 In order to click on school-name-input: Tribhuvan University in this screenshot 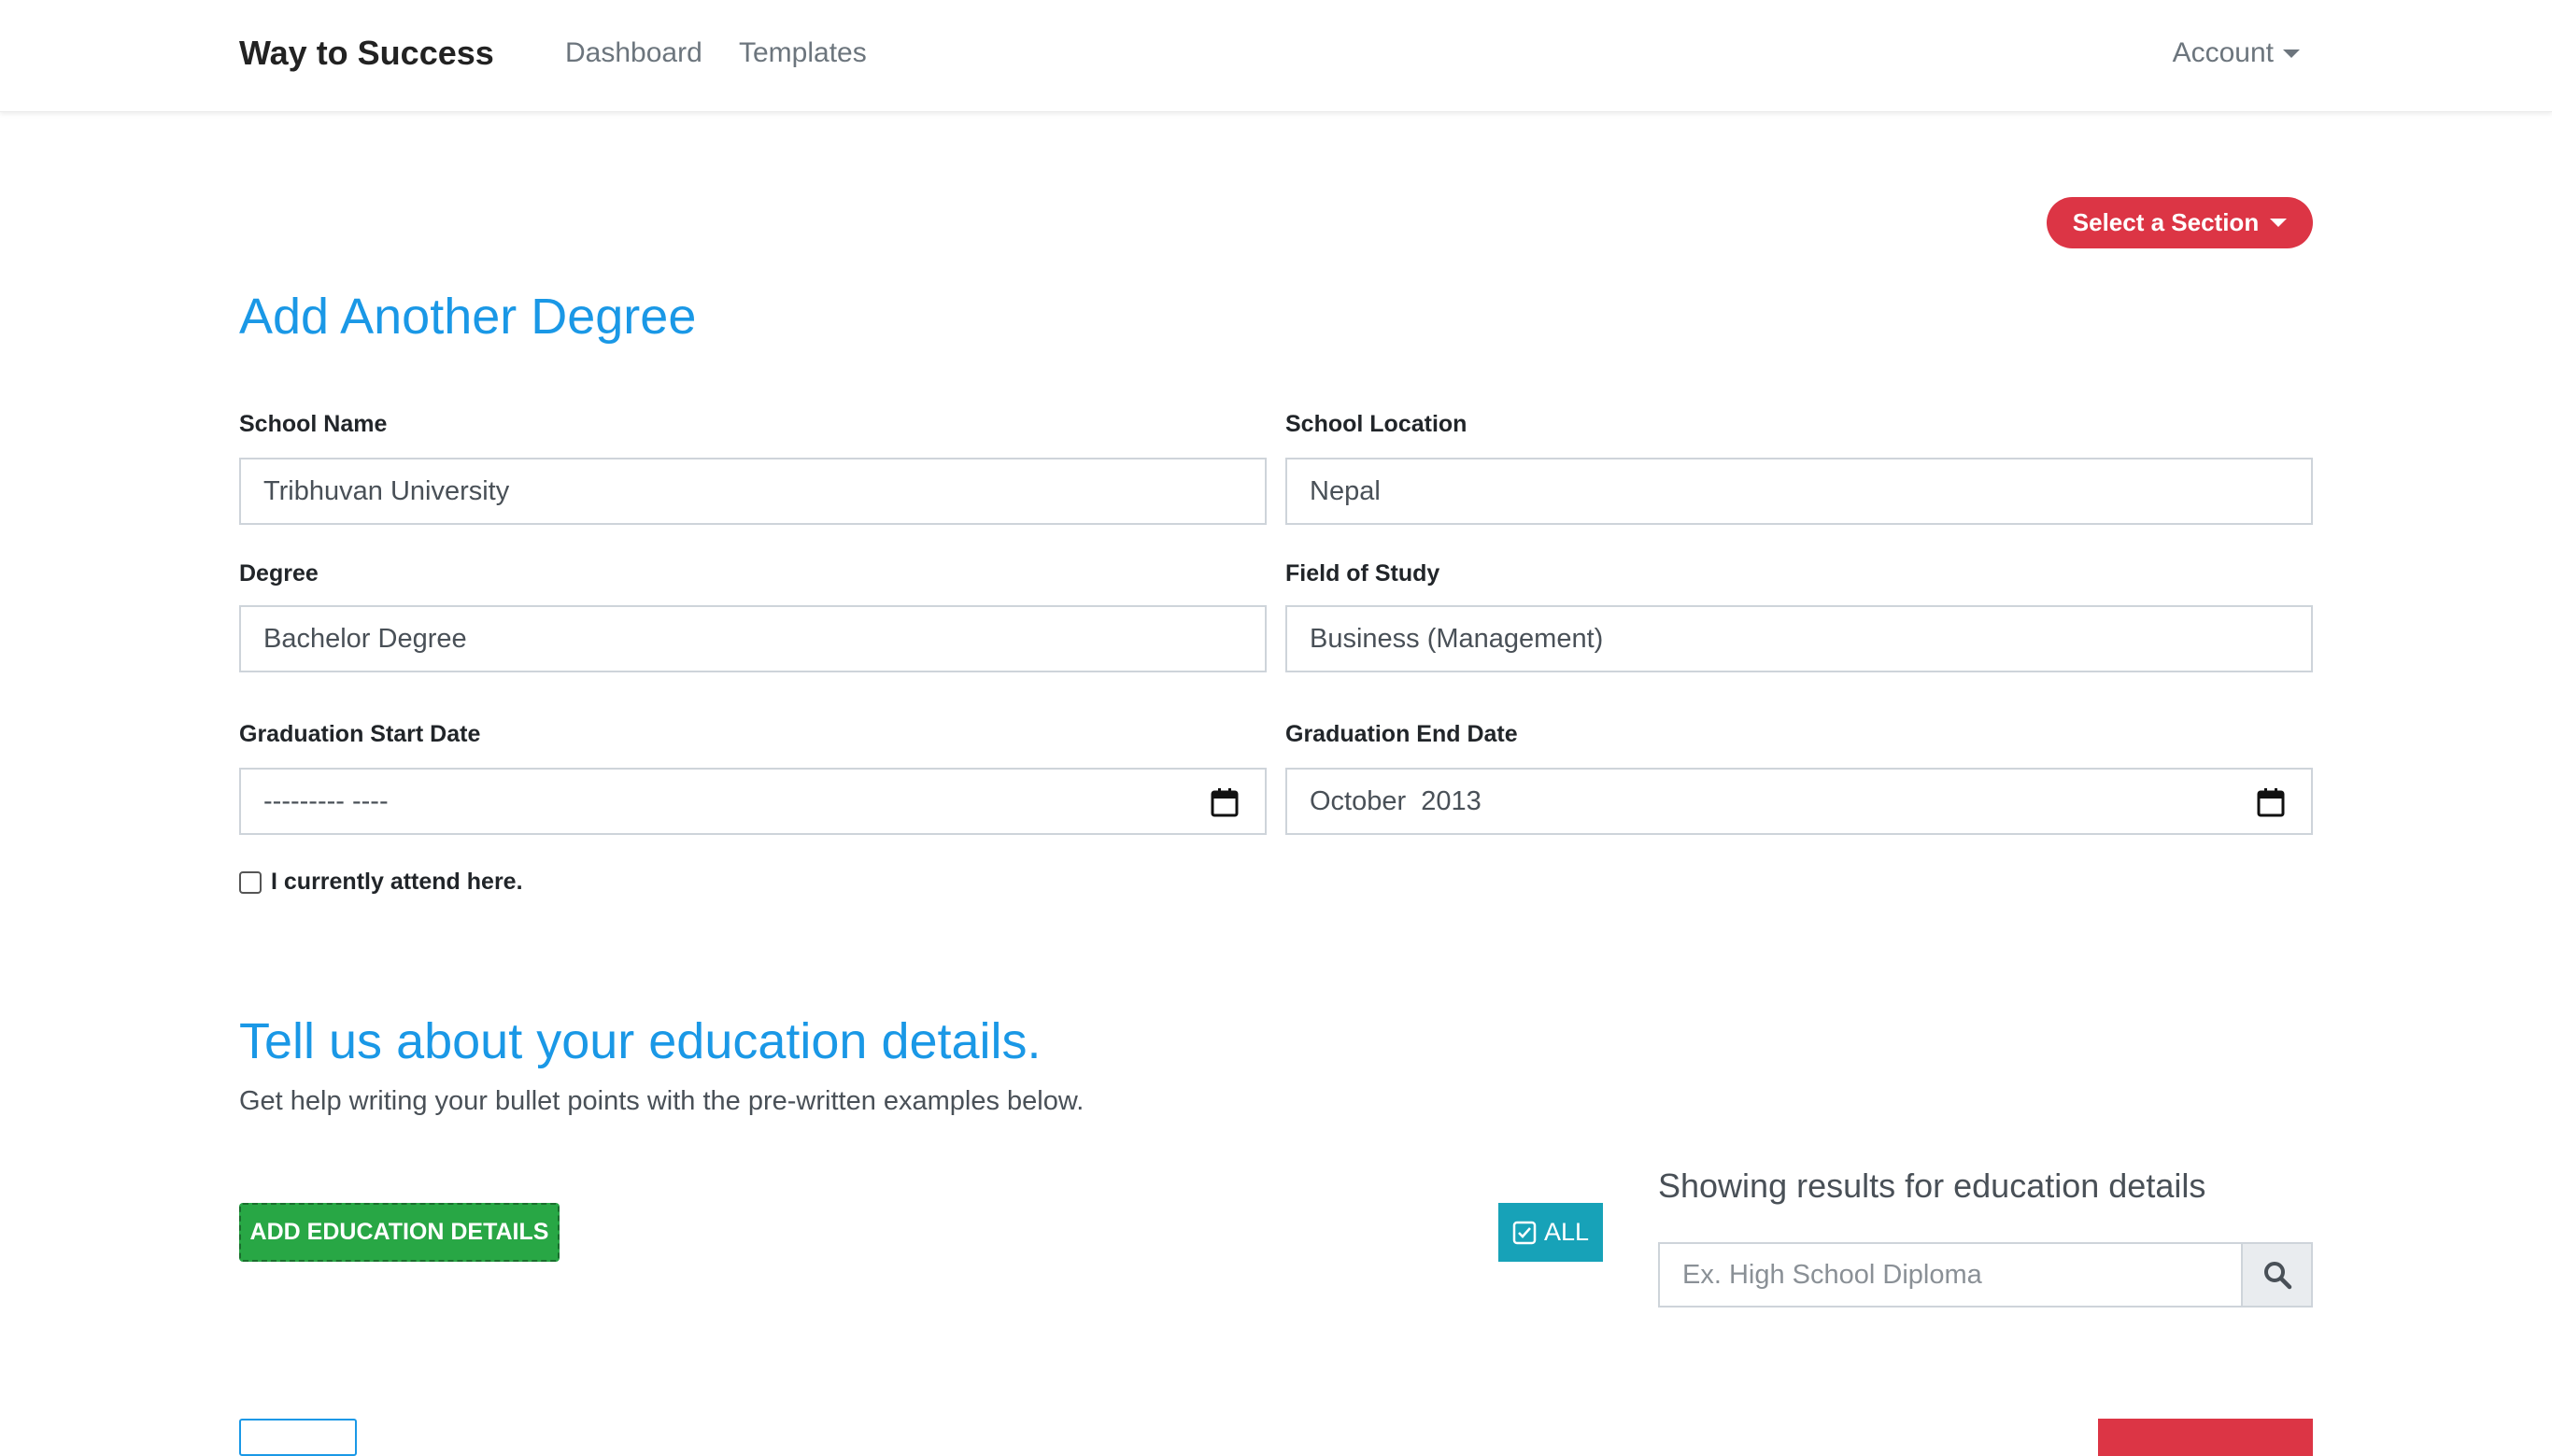, I will do `click(753, 491)`.